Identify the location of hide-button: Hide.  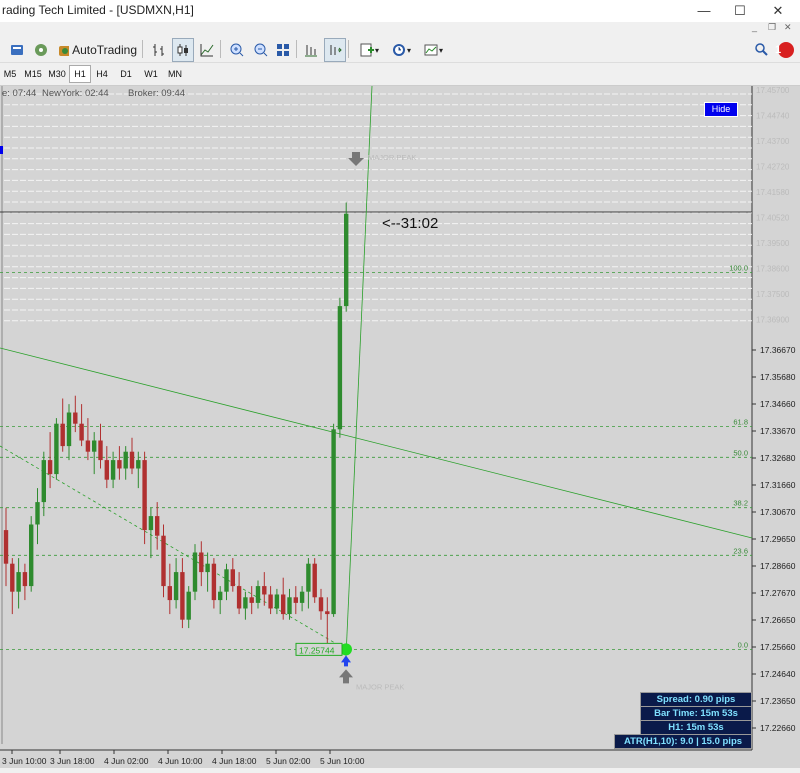
(721, 109).